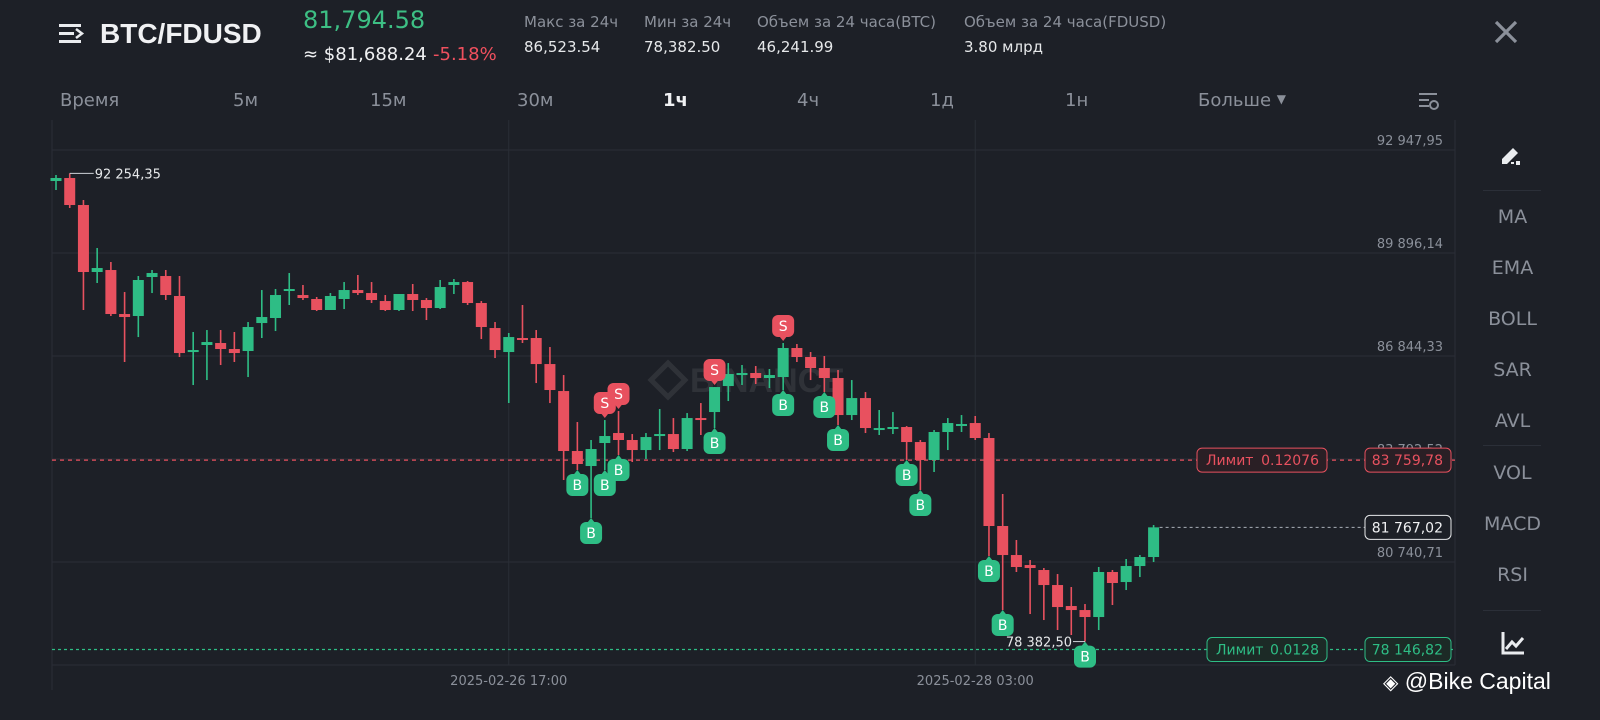 The image size is (1600, 720). What do you see at coordinates (1506, 32) in the screenshot?
I see `close-icon` at bounding box center [1506, 32].